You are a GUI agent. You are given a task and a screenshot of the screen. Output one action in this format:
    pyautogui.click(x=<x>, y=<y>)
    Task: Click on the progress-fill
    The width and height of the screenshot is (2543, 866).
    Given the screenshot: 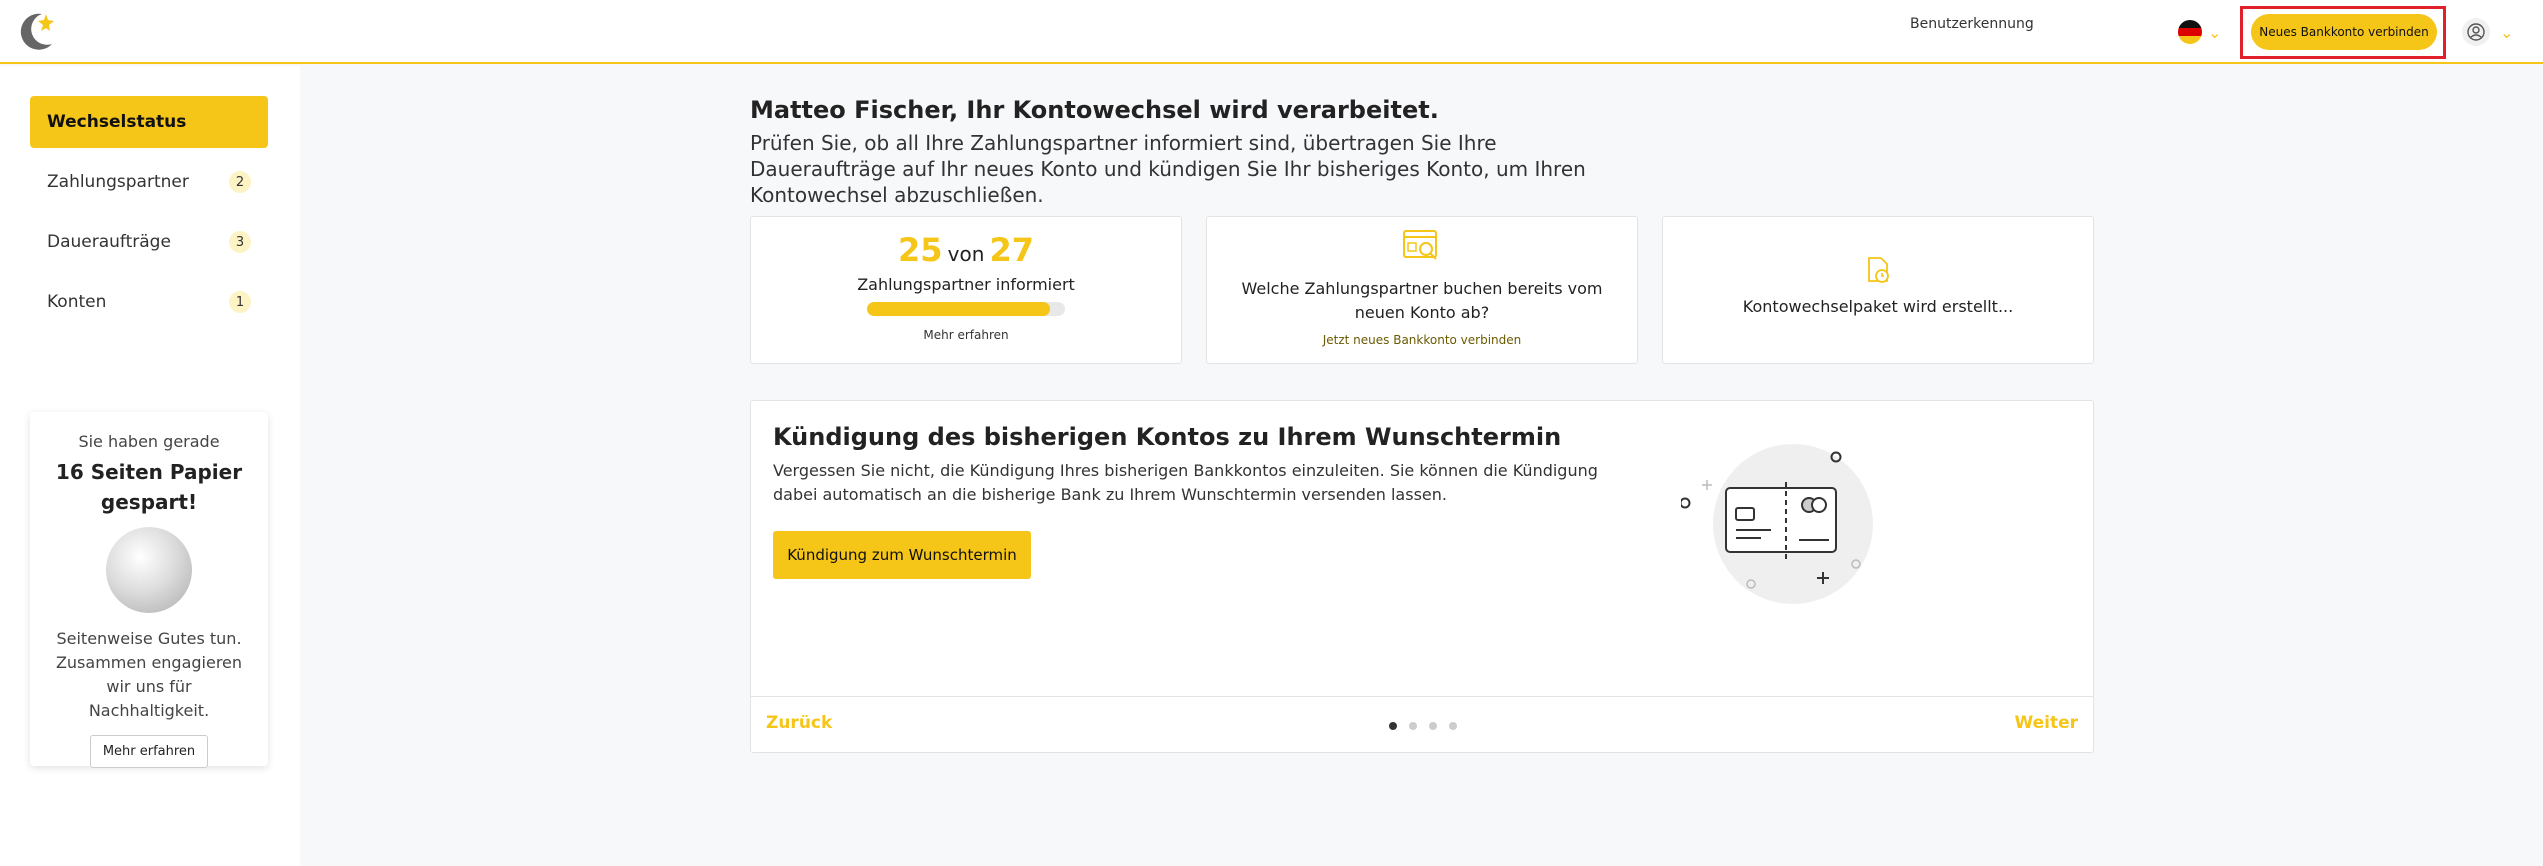 What is the action you would take?
    pyautogui.click(x=959, y=309)
    